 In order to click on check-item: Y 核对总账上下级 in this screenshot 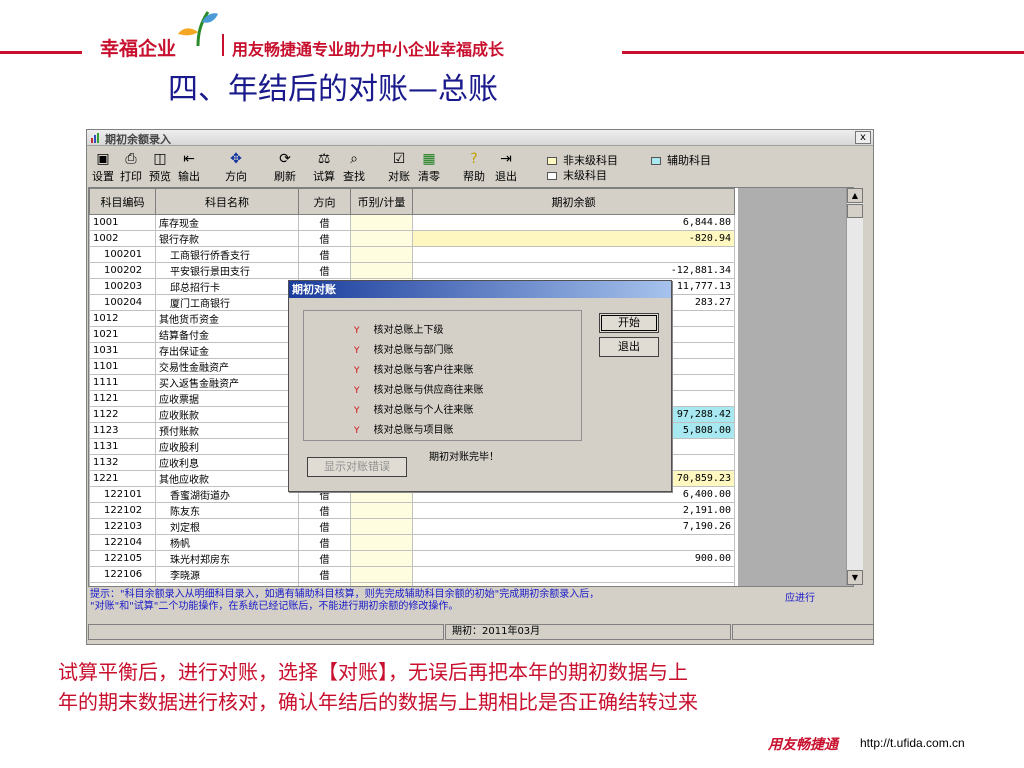, I will do `click(399, 328)`.